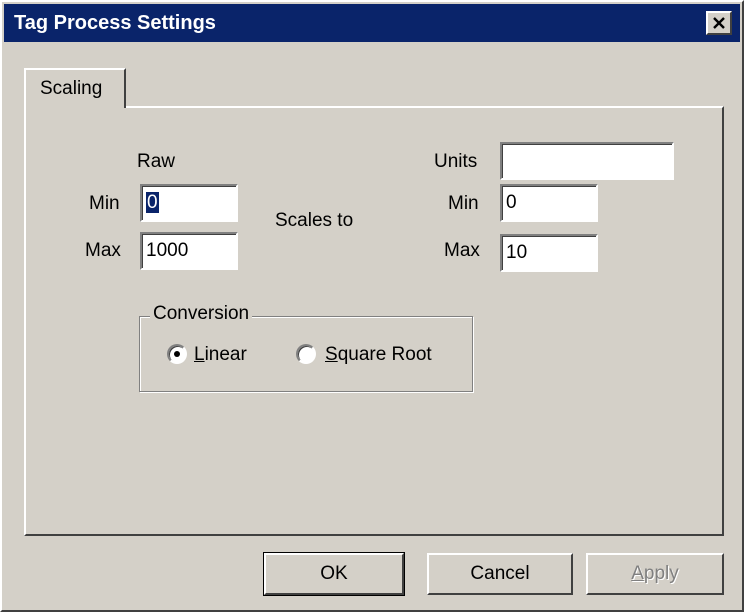 Image resolution: width=744 pixels, height=612 pixels. Describe the element at coordinates (456, 161) in the screenshot. I see `units-label: Units` at that location.